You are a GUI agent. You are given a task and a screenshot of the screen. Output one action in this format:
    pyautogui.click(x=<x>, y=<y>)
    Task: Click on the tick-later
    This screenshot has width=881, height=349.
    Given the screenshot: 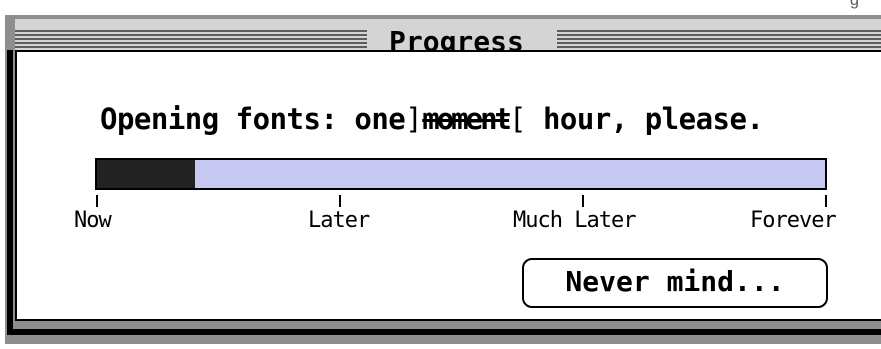 What is the action you would take?
    pyautogui.click(x=340, y=201)
    